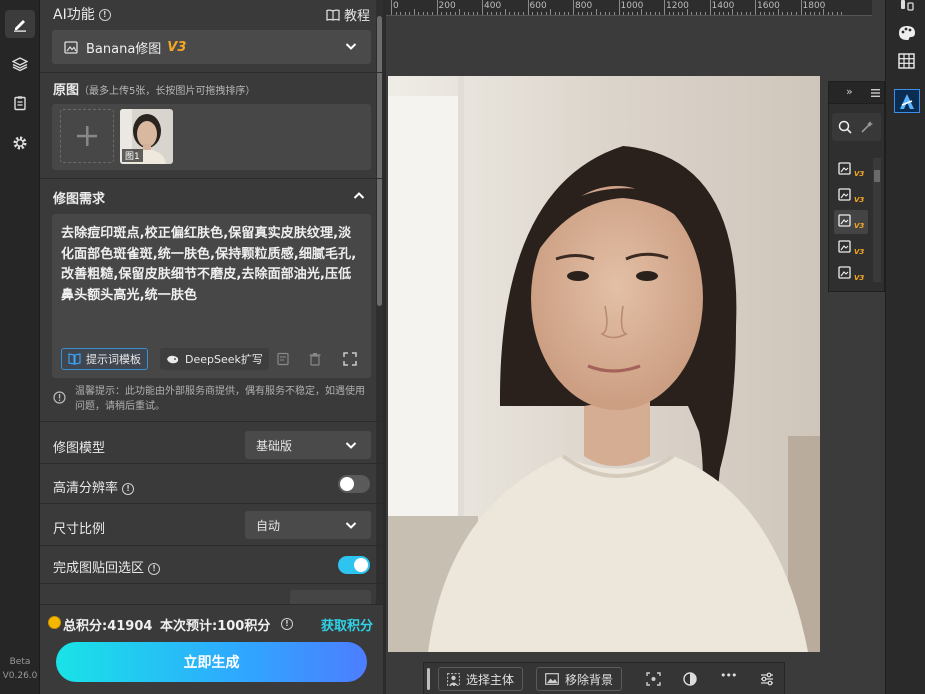  Describe the element at coordinates (59, 397) in the screenshot. I see `notice-info-icon` at that location.